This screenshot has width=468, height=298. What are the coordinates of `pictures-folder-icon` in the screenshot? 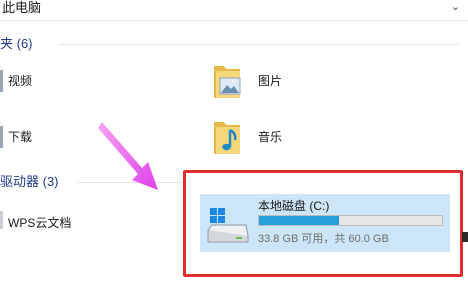 It's located at (227, 82).